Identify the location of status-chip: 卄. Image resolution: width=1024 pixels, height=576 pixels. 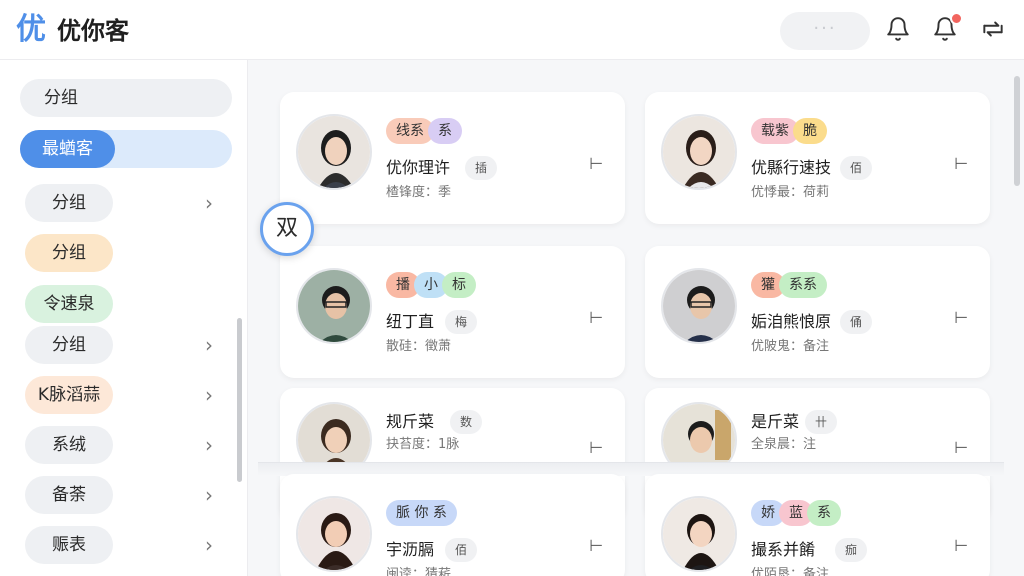
(821, 422).